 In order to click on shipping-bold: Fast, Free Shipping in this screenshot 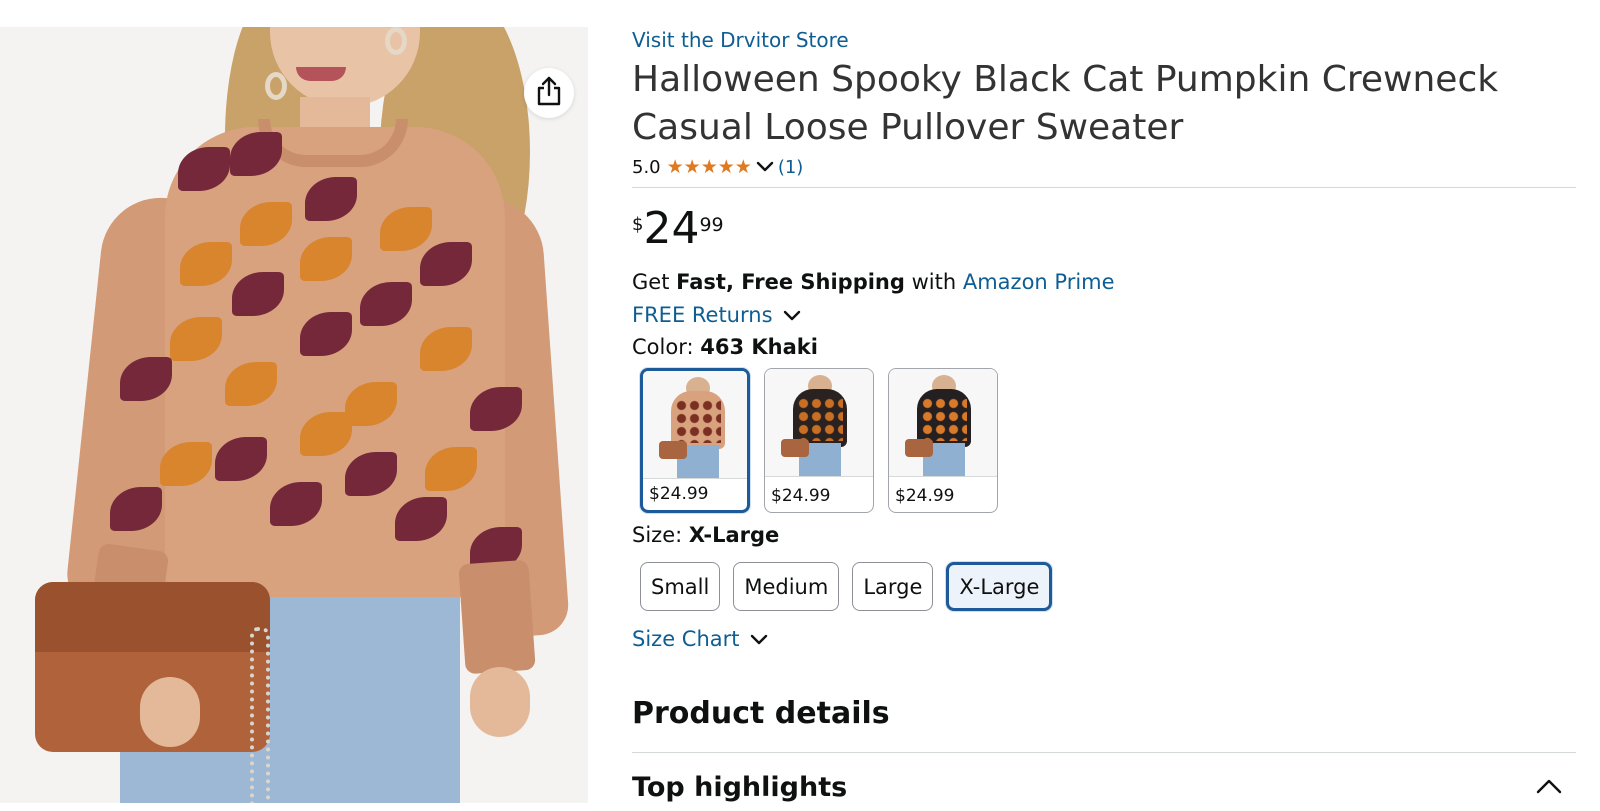, I will do `click(790, 282)`.